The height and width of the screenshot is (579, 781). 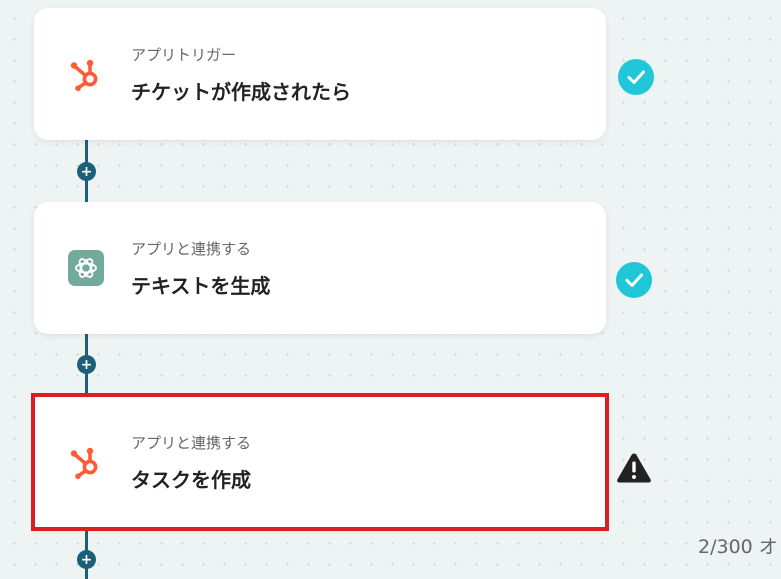 I want to click on step-title: チケットが作成されたら, so click(x=241, y=92).